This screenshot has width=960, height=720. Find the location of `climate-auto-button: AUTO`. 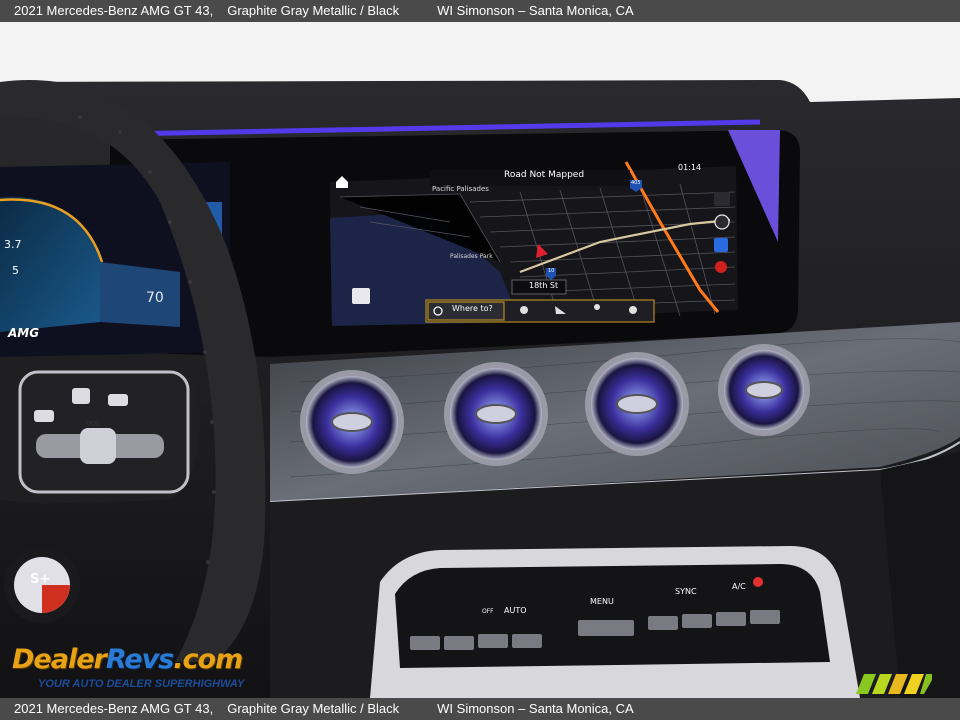

climate-auto-button: AUTO is located at coordinates (515, 610).